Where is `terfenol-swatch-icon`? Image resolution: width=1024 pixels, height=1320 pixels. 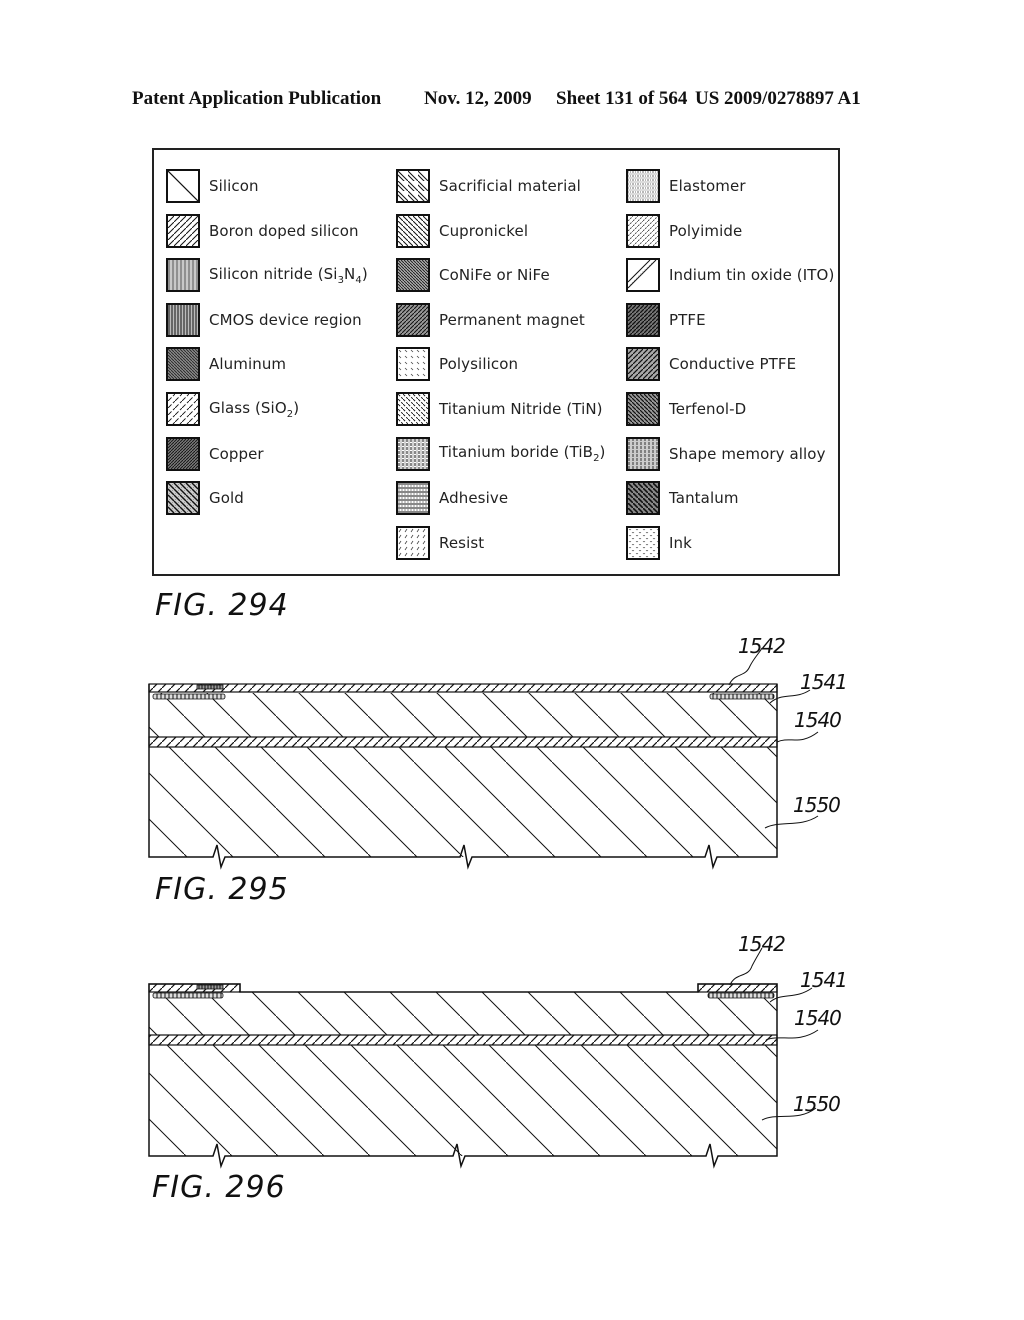 terfenol-swatch-icon is located at coordinates (643, 409).